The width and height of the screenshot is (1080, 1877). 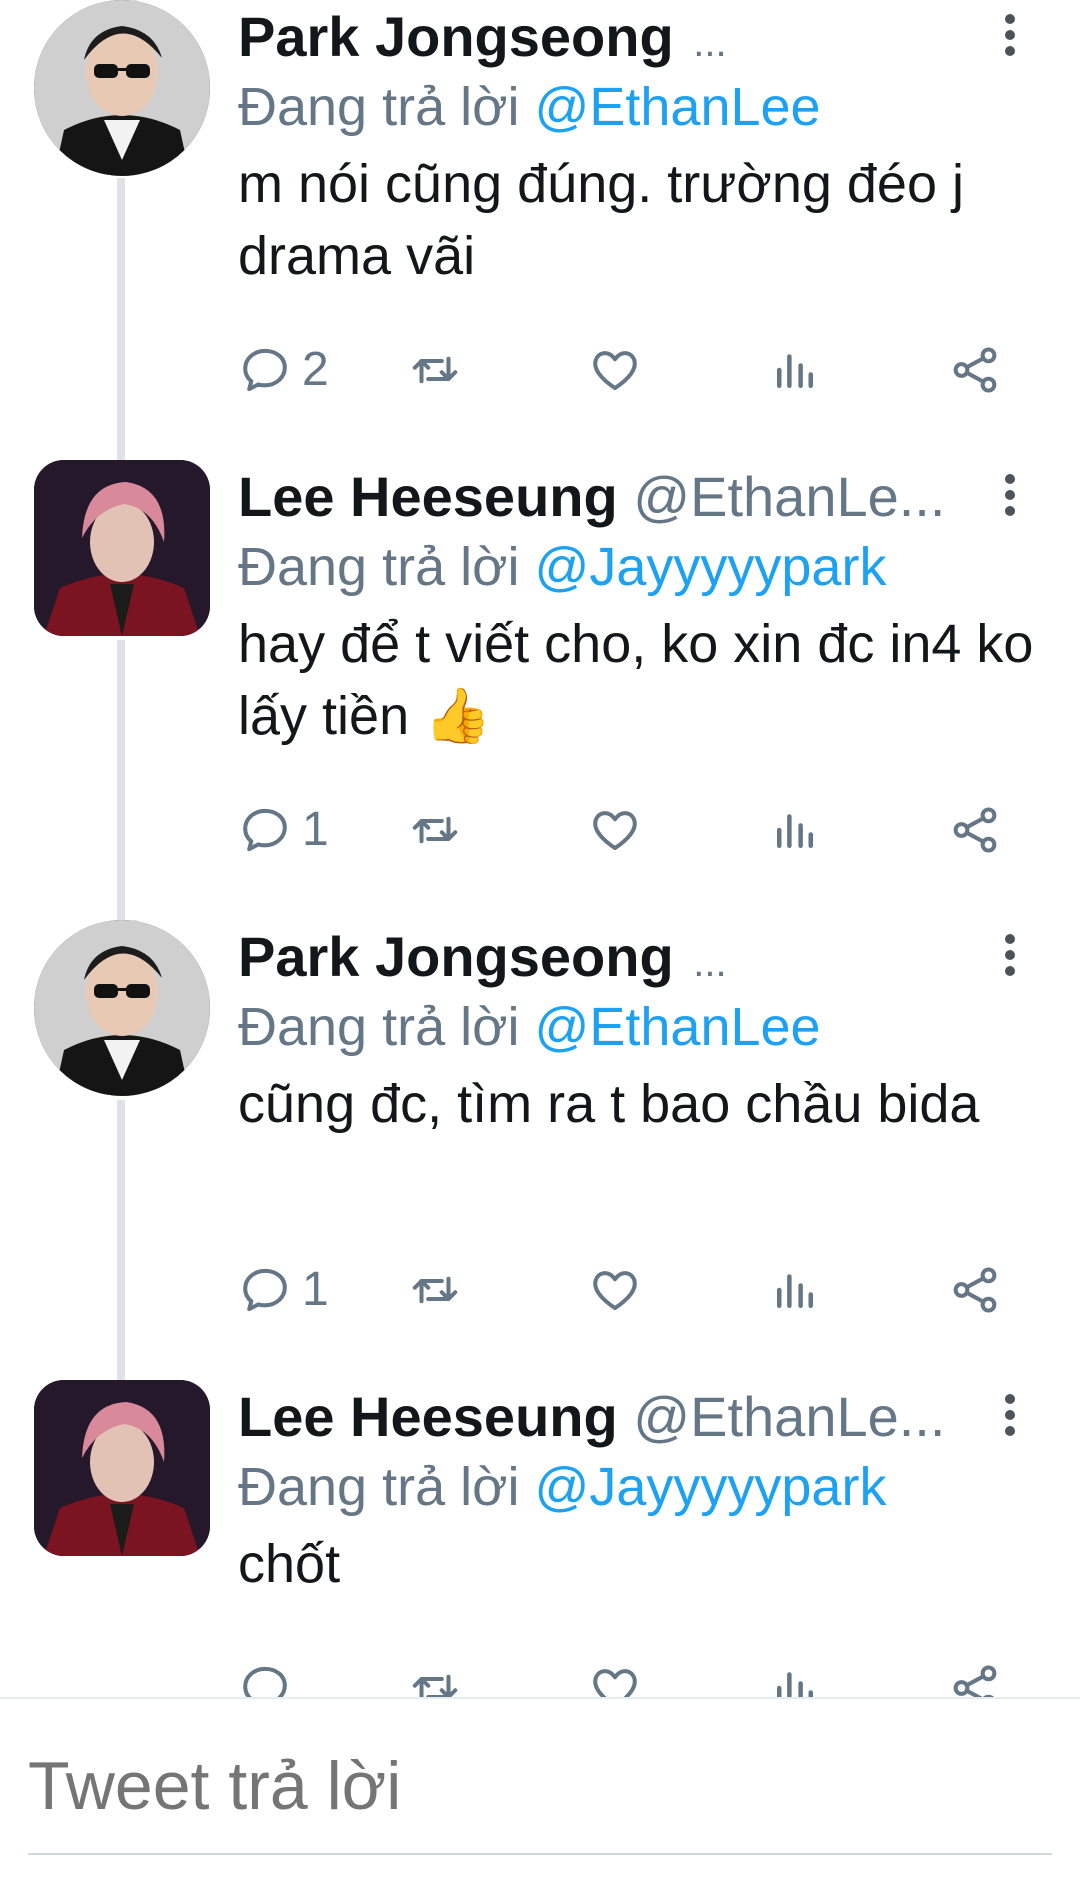 I want to click on tweet-text: chốt, so click(x=289, y=1564).